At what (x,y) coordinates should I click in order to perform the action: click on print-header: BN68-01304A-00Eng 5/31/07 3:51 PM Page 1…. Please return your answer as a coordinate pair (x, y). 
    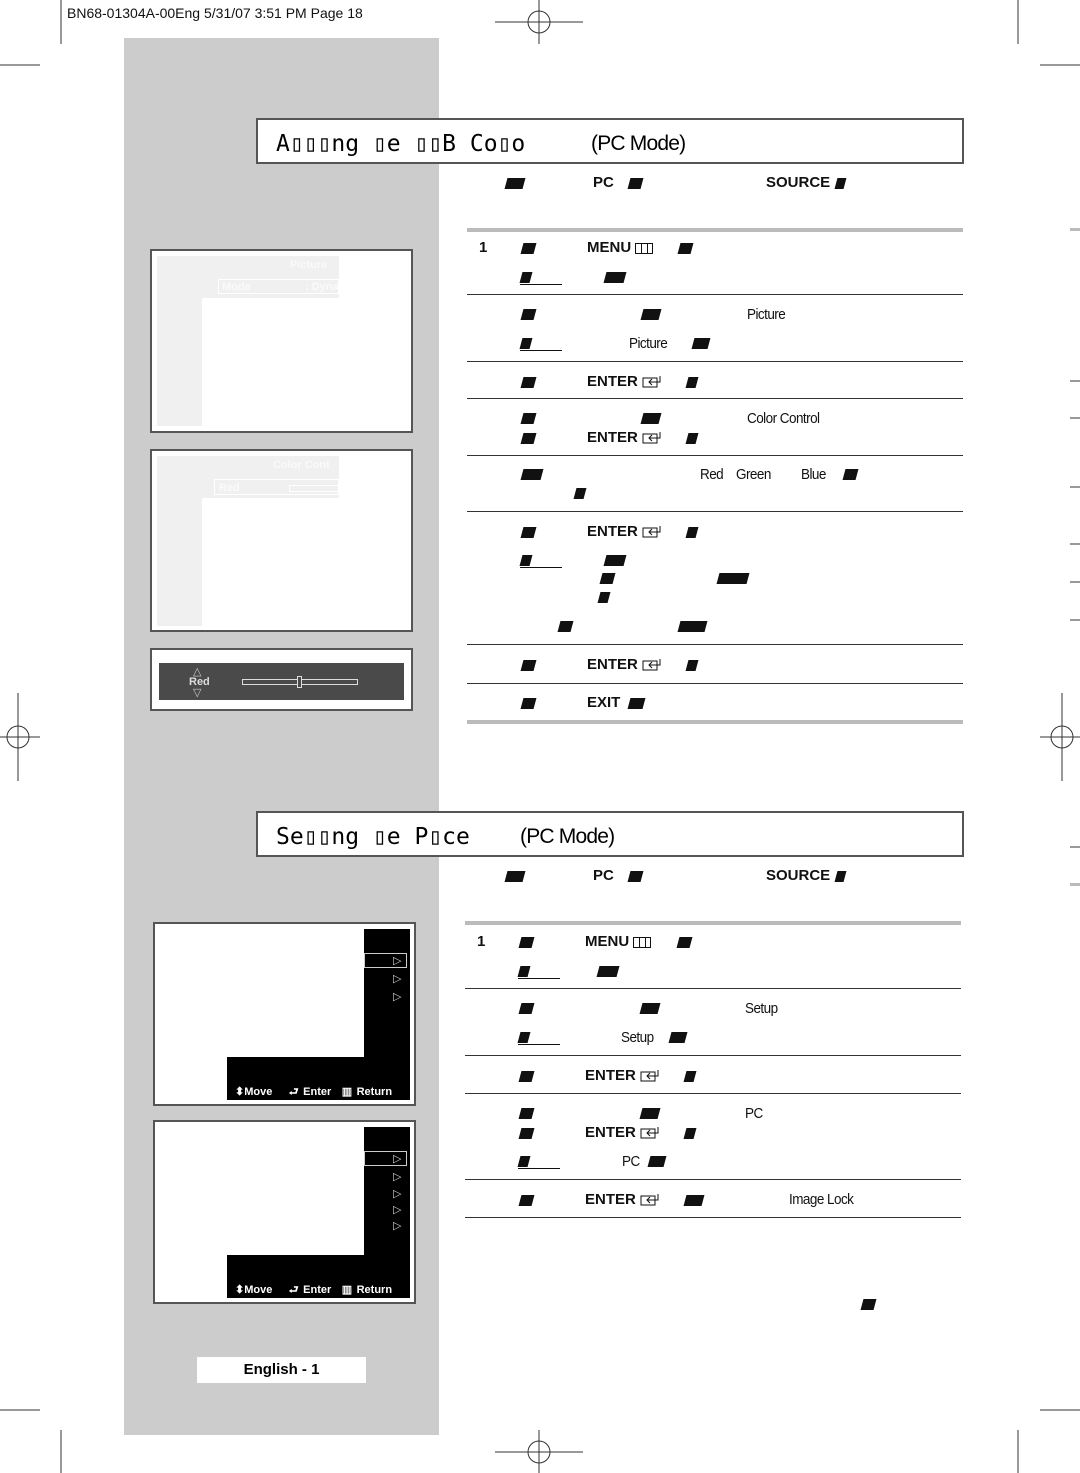
    Looking at the image, I should click on (215, 13).